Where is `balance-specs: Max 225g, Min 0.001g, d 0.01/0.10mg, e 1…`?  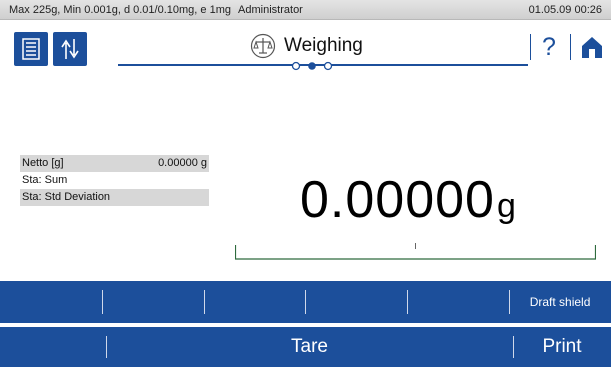
balance-specs: Max 225g, Min 0.001g, d 0.01/0.10mg, e 1… is located at coordinates (156, 10).